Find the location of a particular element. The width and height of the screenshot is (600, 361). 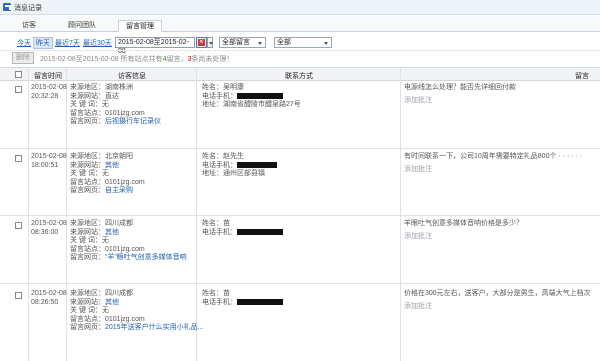

contact-address: 地址：湖南省醴陵市醴泉路27号 is located at coordinates (251, 105).